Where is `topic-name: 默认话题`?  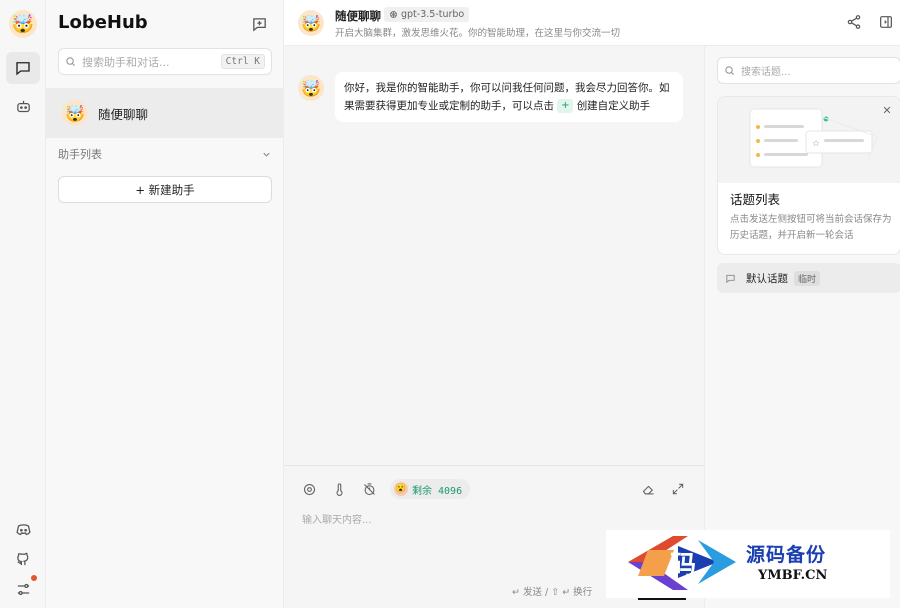 topic-name: 默认话题 is located at coordinates (767, 278).